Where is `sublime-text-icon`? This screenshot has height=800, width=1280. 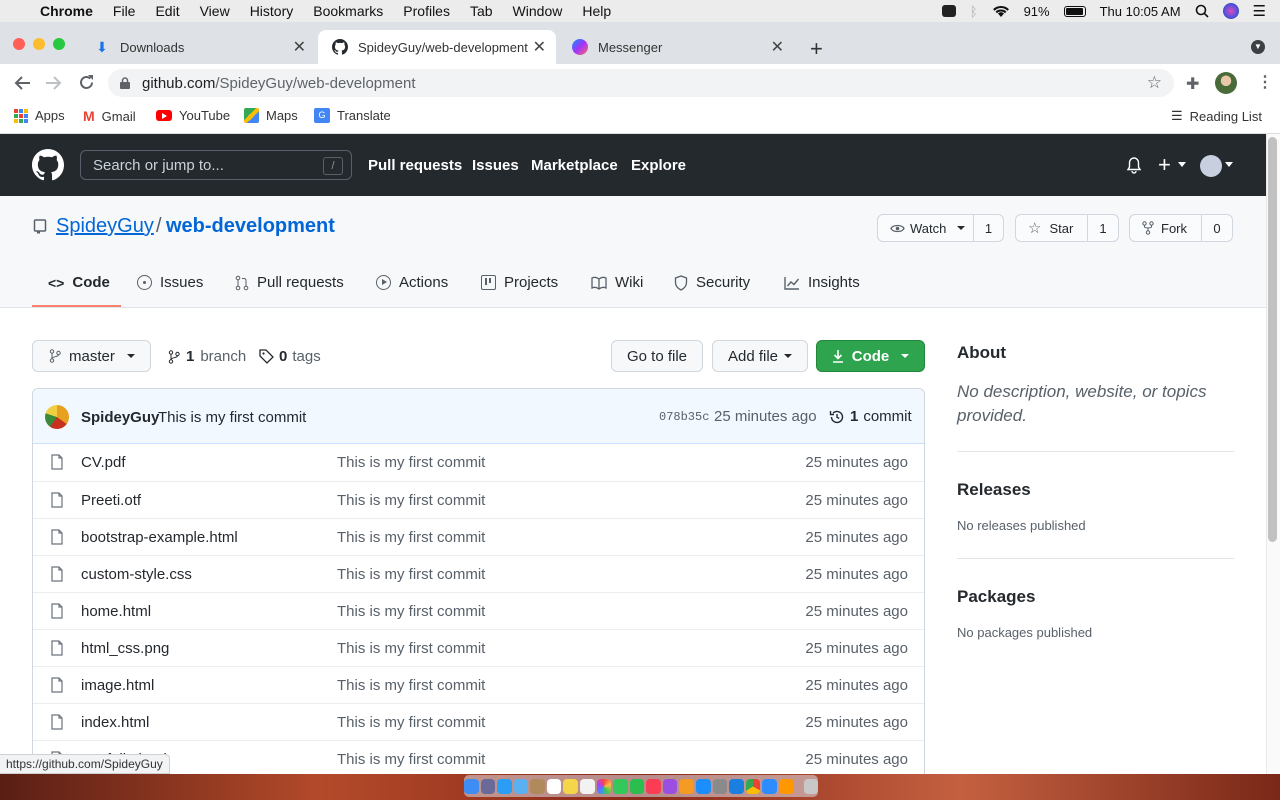
sublime-text-icon is located at coordinates (786, 786).